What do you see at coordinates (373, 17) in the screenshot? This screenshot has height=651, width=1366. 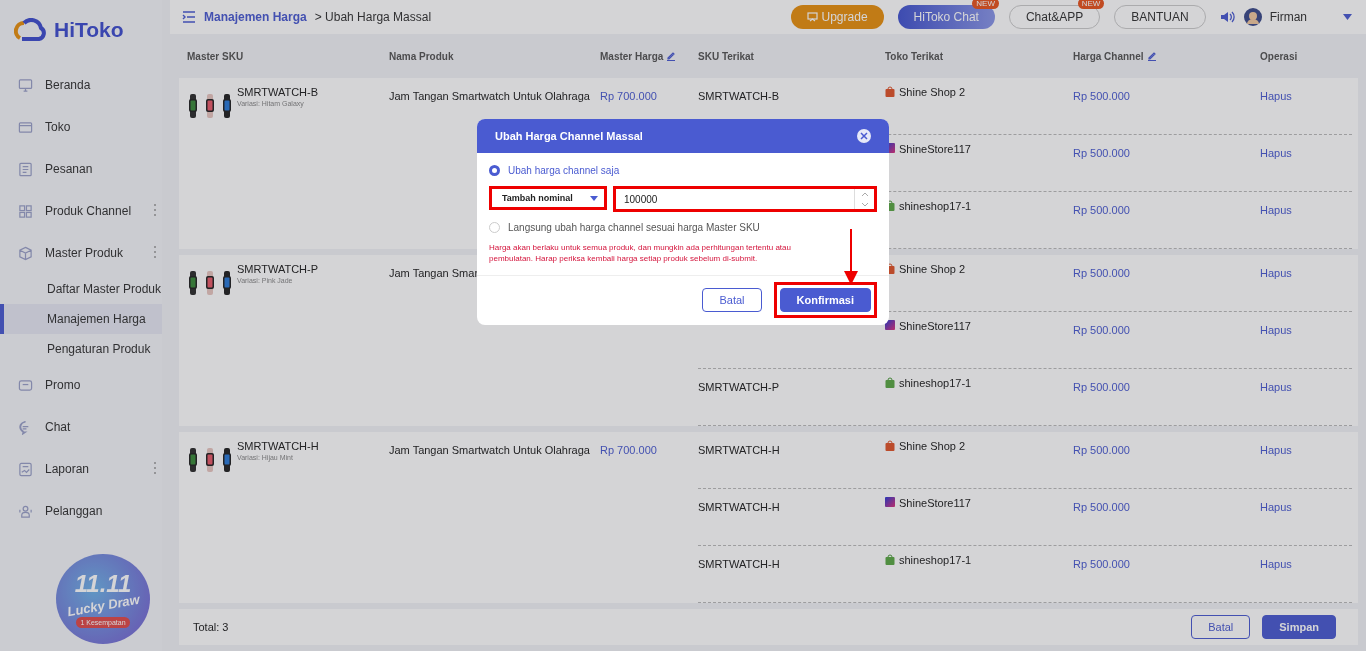 I see `breadcrumb-current: > Ubah Harga Massal` at bounding box center [373, 17].